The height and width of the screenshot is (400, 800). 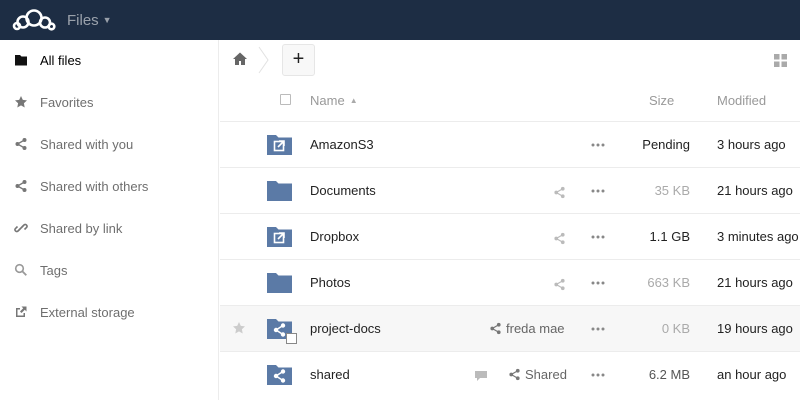 I want to click on app-menu-button: Files ▼, so click(x=89, y=20).